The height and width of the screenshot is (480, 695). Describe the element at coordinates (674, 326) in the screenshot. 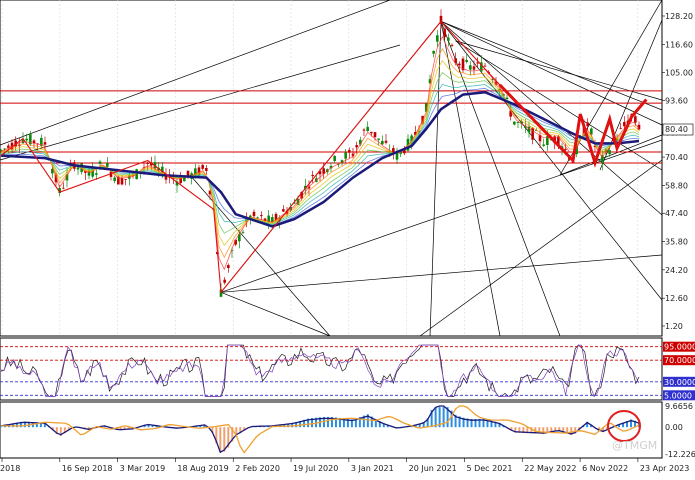

I see `price-tick-label: 1.20` at that location.